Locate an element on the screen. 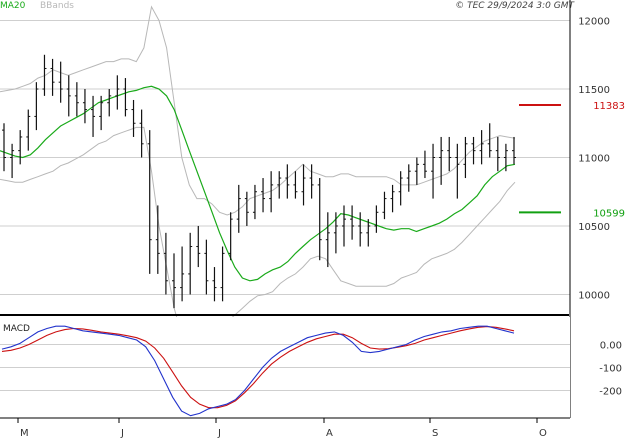  ma20-legend: MA20 is located at coordinates (13, 6).